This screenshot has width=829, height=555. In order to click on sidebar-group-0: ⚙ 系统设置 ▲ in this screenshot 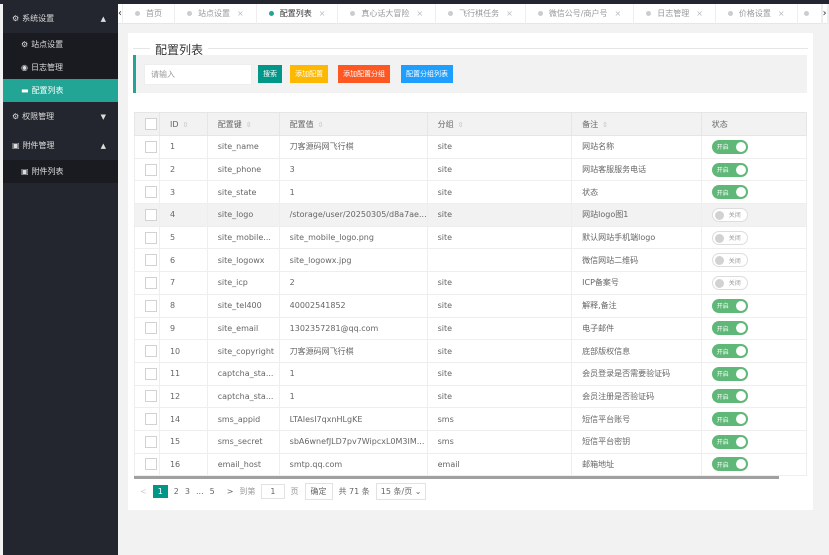, I will do `click(60, 18)`.